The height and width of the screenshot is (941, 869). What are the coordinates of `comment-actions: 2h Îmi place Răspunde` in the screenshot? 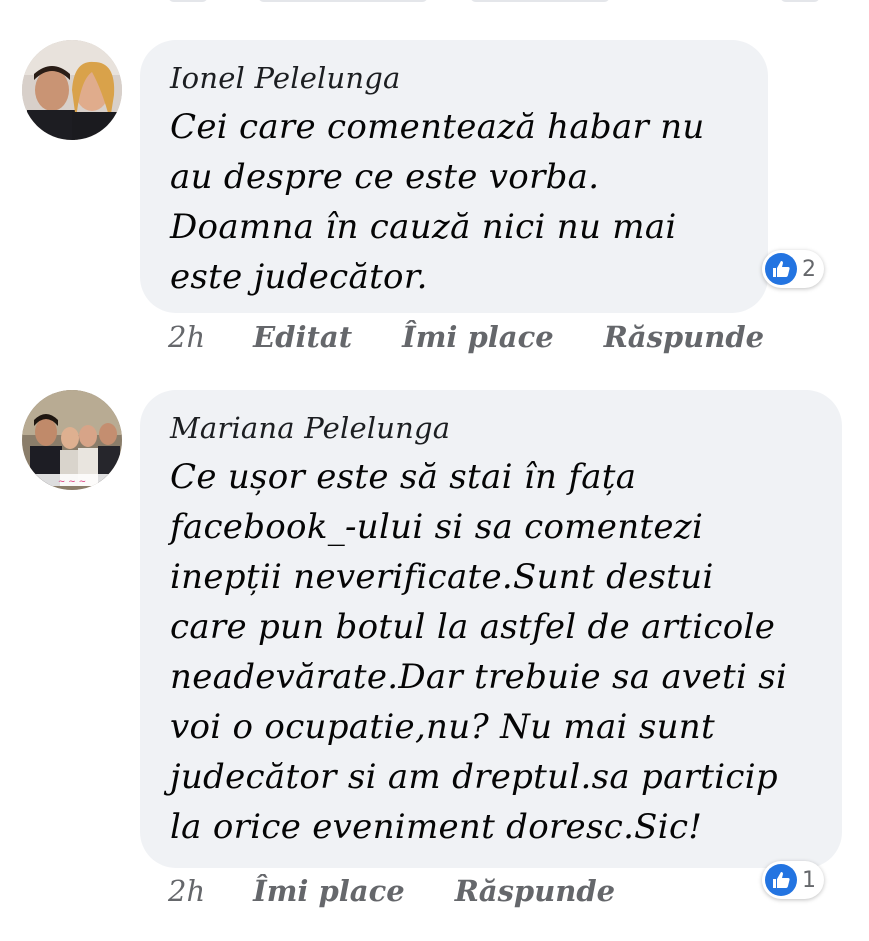 It's located at (416, 891).